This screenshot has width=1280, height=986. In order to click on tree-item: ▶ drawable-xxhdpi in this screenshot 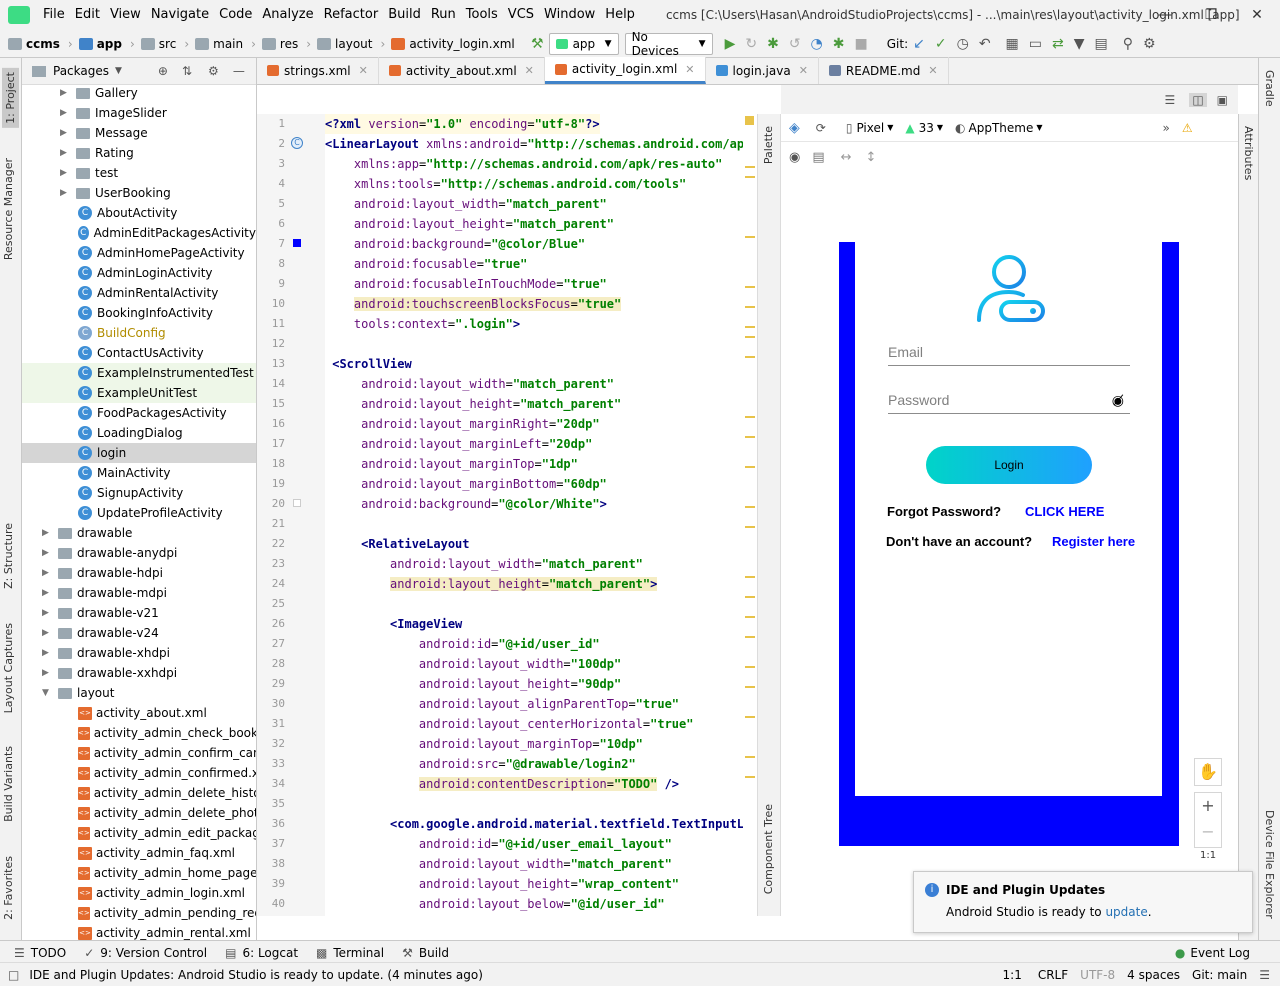, I will do `click(139, 673)`.